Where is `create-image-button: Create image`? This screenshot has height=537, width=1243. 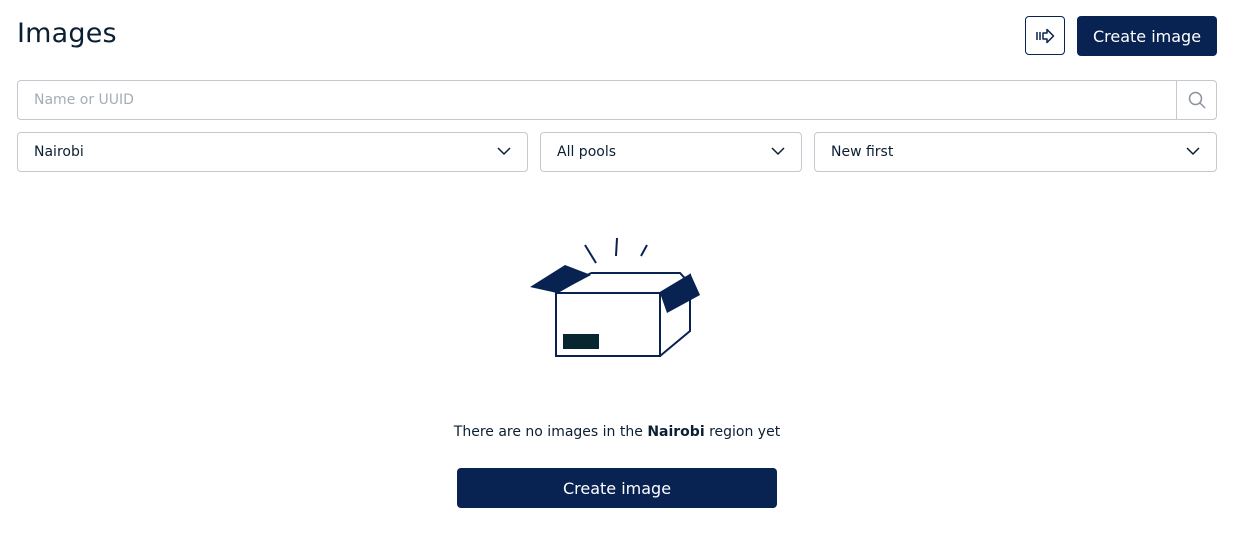
create-image-button: Create image is located at coordinates (1147, 36).